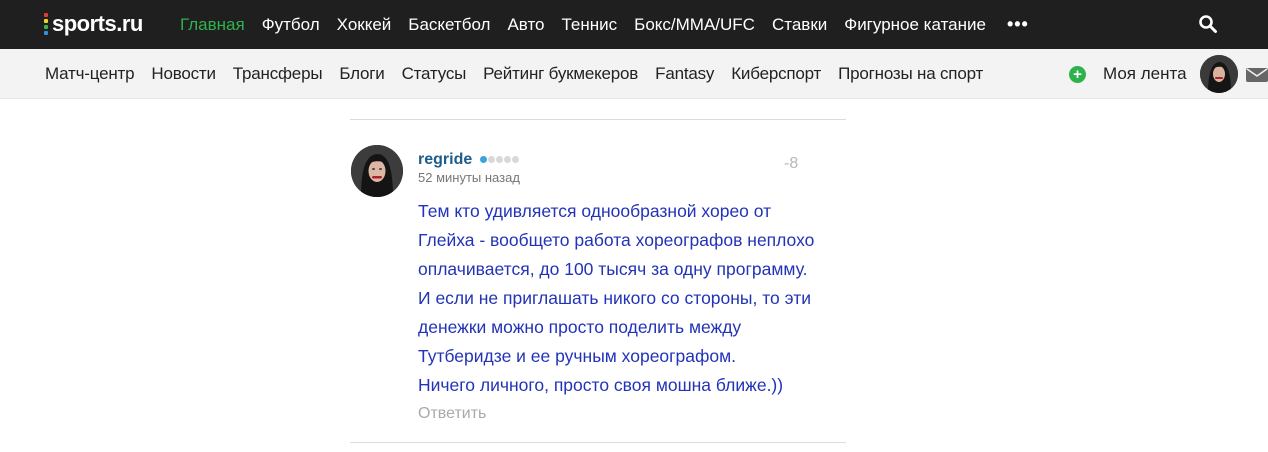 The width and height of the screenshot is (1268, 452). Describe the element at coordinates (684, 74) in the screenshot. I see `subnav-item-fantasy: Fantasy` at that location.